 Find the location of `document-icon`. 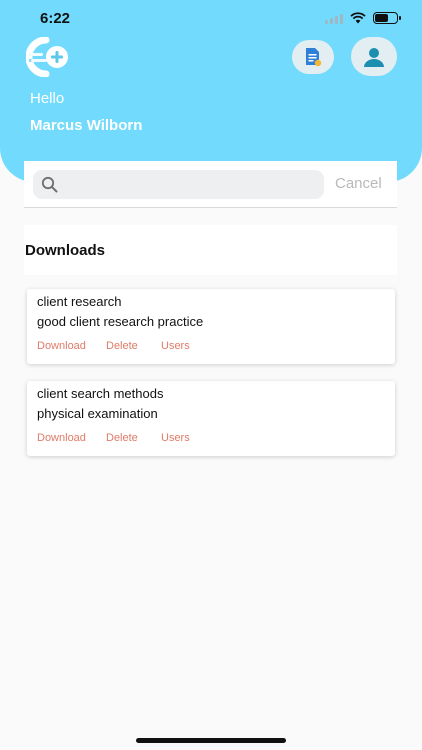

document-icon is located at coordinates (314, 57).